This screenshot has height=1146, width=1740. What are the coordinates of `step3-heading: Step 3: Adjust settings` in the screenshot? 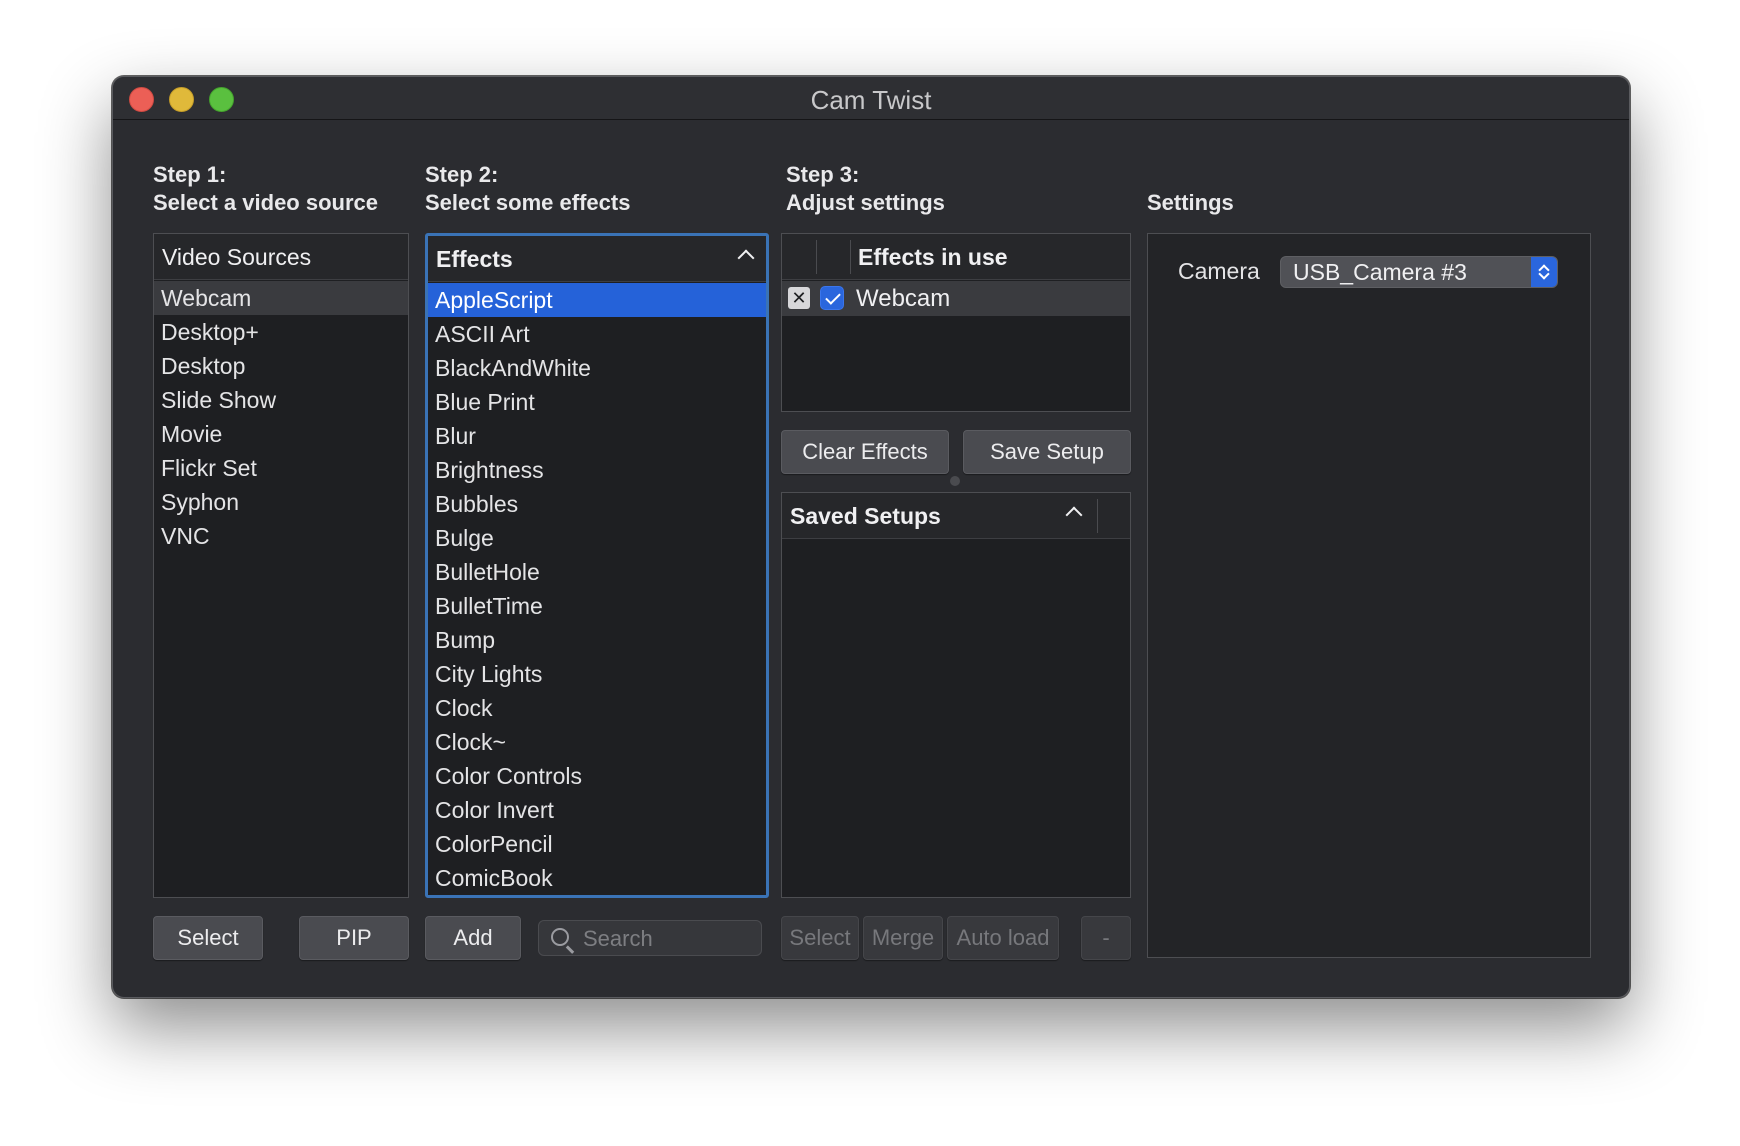 It's located at (865, 189).